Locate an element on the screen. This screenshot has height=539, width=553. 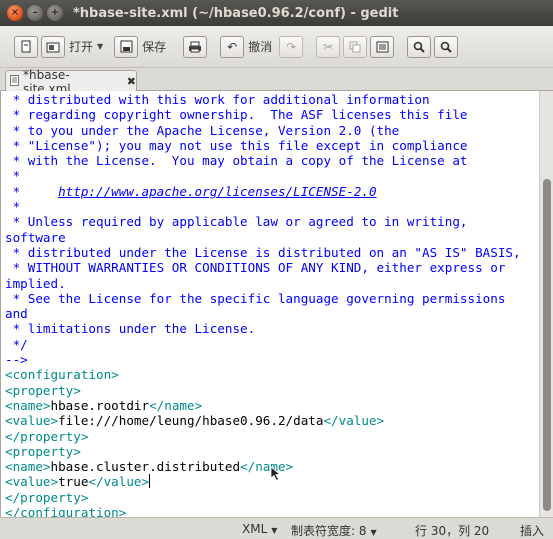
tab-width-label: 制表符宽度: 8 is located at coordinates (329, 531).